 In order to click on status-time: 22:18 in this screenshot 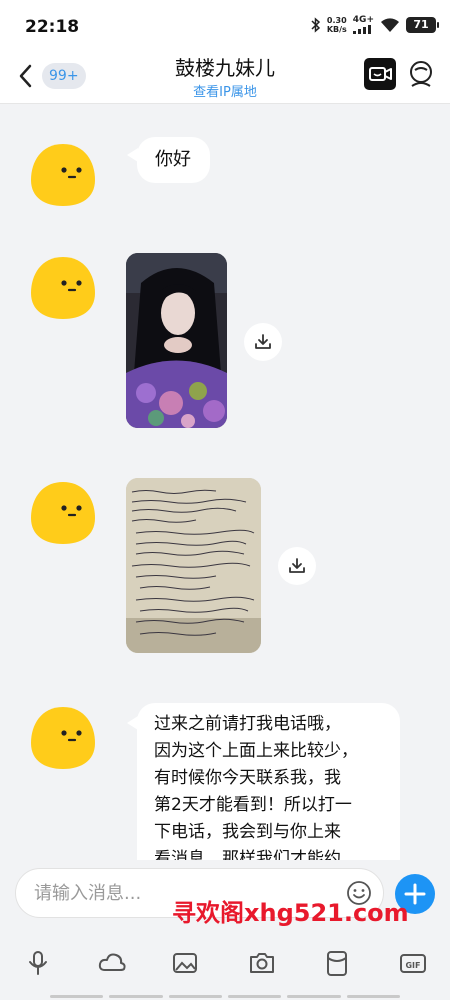, I will do `click(52, 27)`.